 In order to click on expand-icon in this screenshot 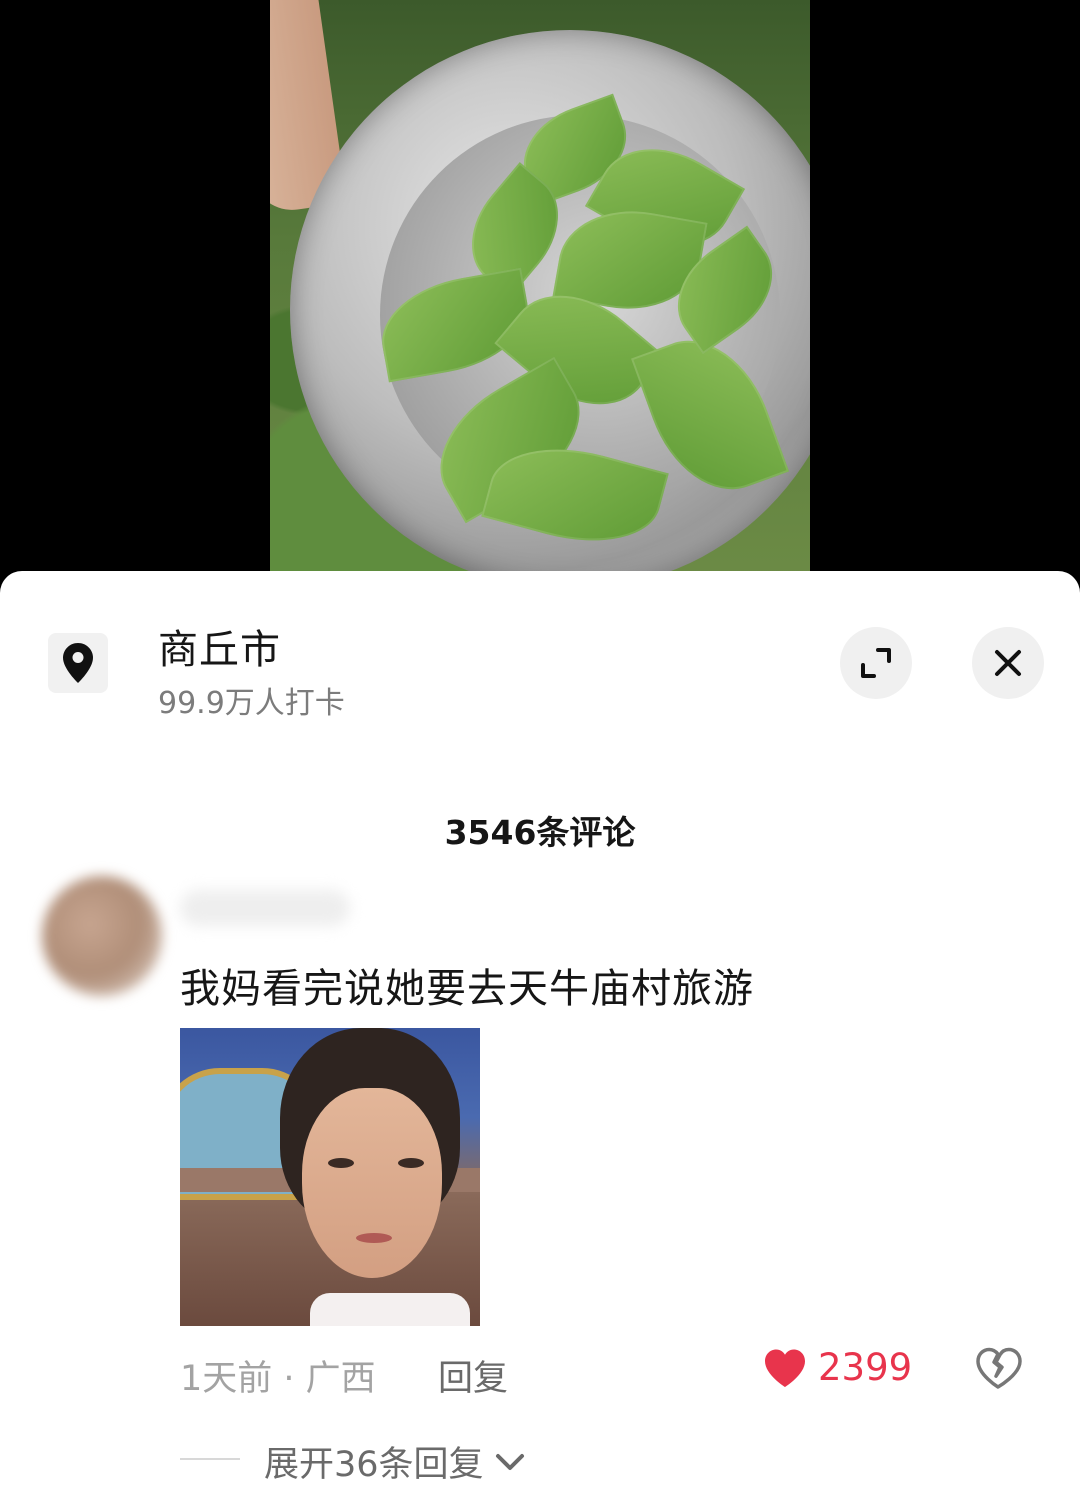, I will do `click(876, 663)`.